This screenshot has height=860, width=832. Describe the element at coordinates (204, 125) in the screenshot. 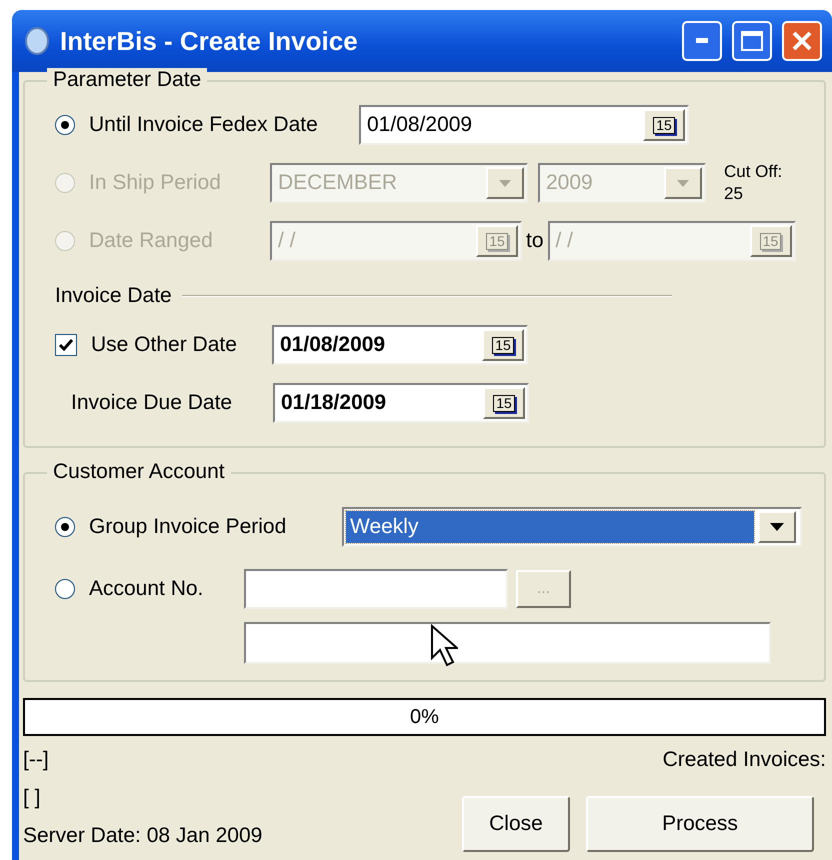

I see `option-label: Until Invoice Fedex Date` at that location.